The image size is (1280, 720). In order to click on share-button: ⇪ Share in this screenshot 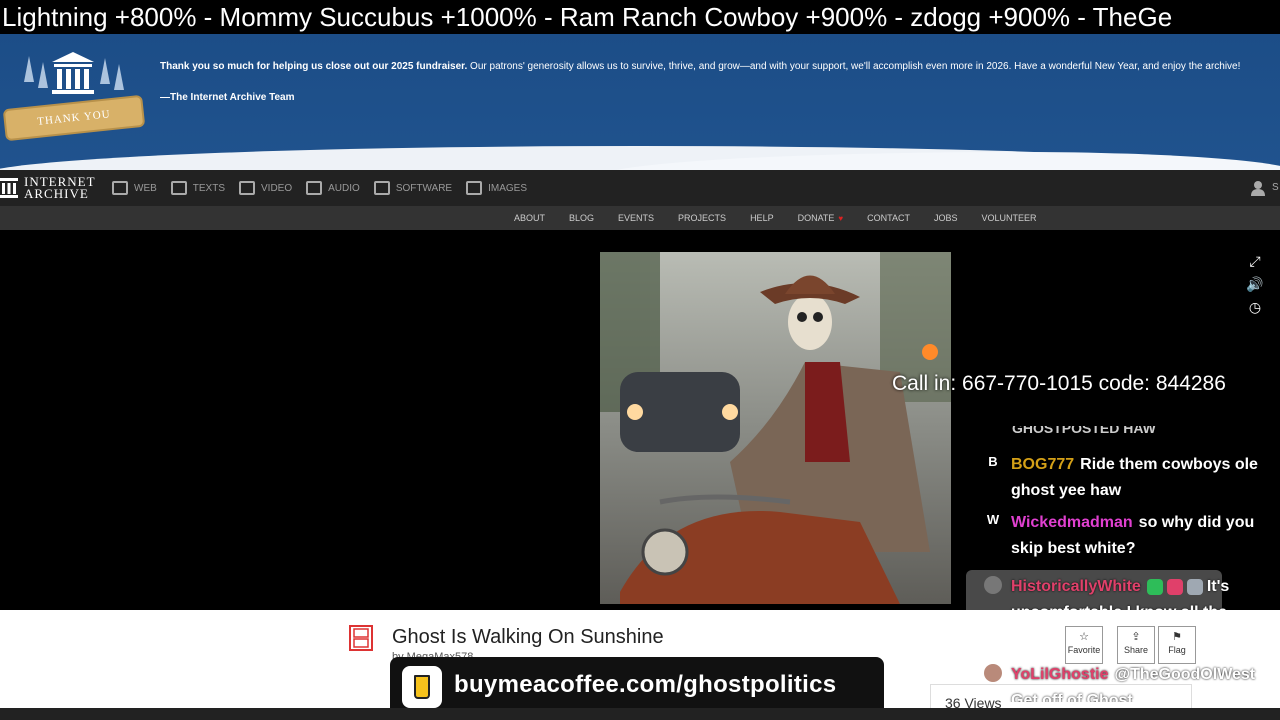, I will do `click(1136, 645)`.